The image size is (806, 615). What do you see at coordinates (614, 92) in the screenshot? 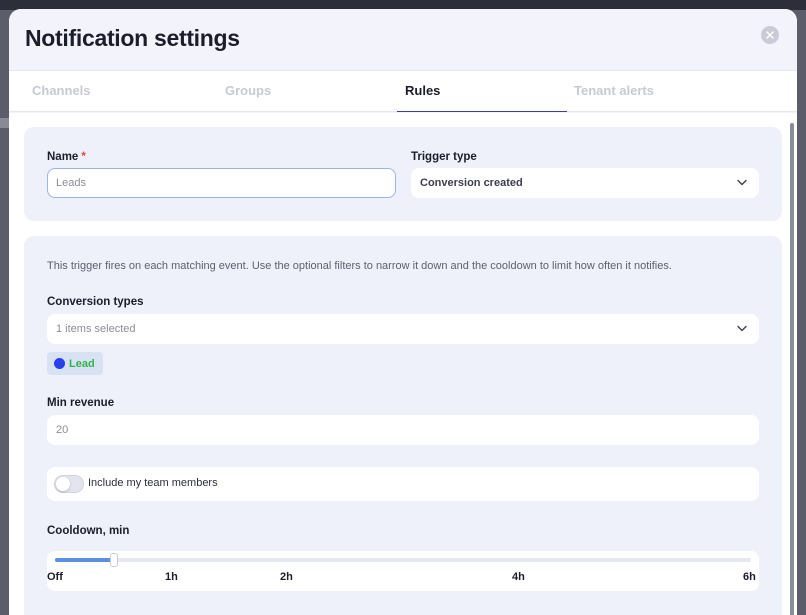
I see `tab-tenant-alerts: Tenant alerts` at bounding box center [614, 92].